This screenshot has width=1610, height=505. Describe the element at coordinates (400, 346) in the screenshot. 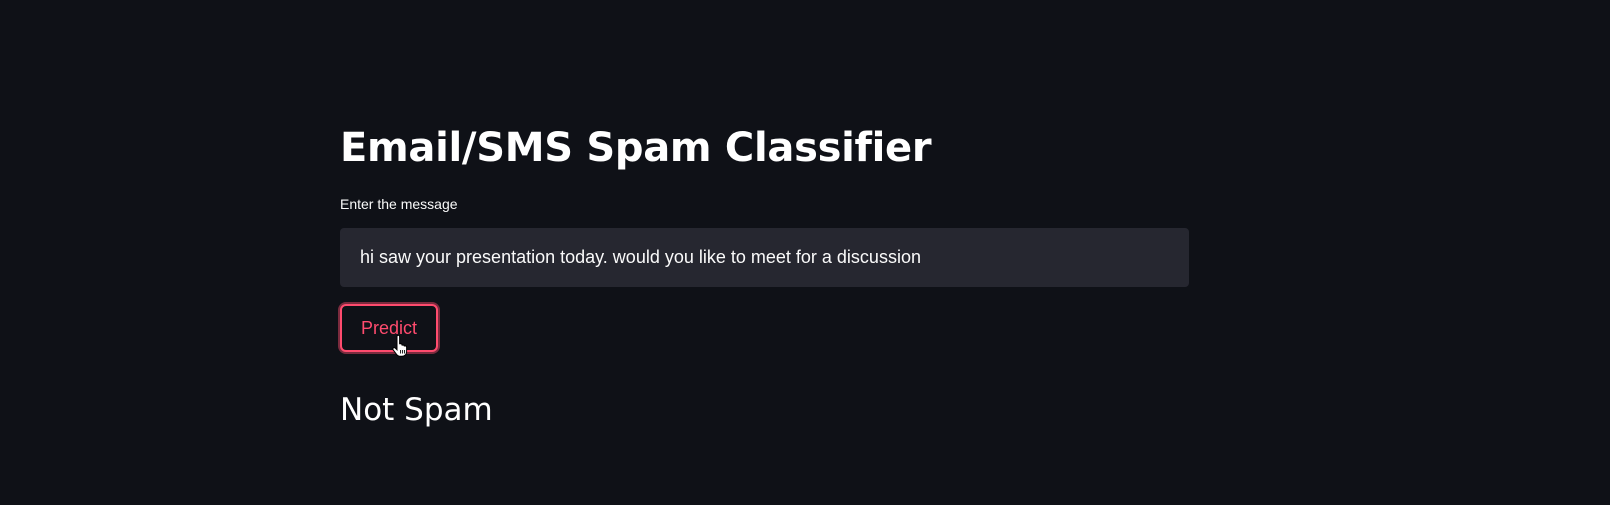

I see `hand-pointer-icon` at that location.